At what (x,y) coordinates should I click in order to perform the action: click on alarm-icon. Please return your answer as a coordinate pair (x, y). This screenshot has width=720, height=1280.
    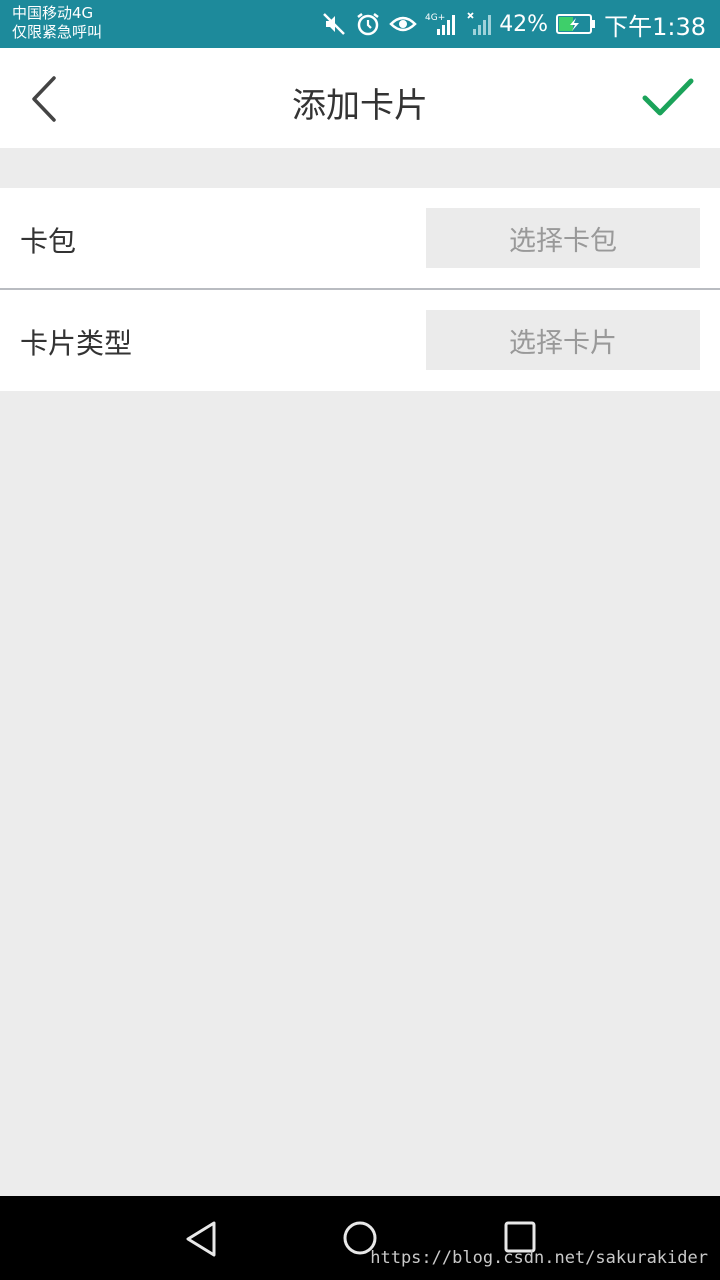
    Looking at the image, I should click on (368, 24).